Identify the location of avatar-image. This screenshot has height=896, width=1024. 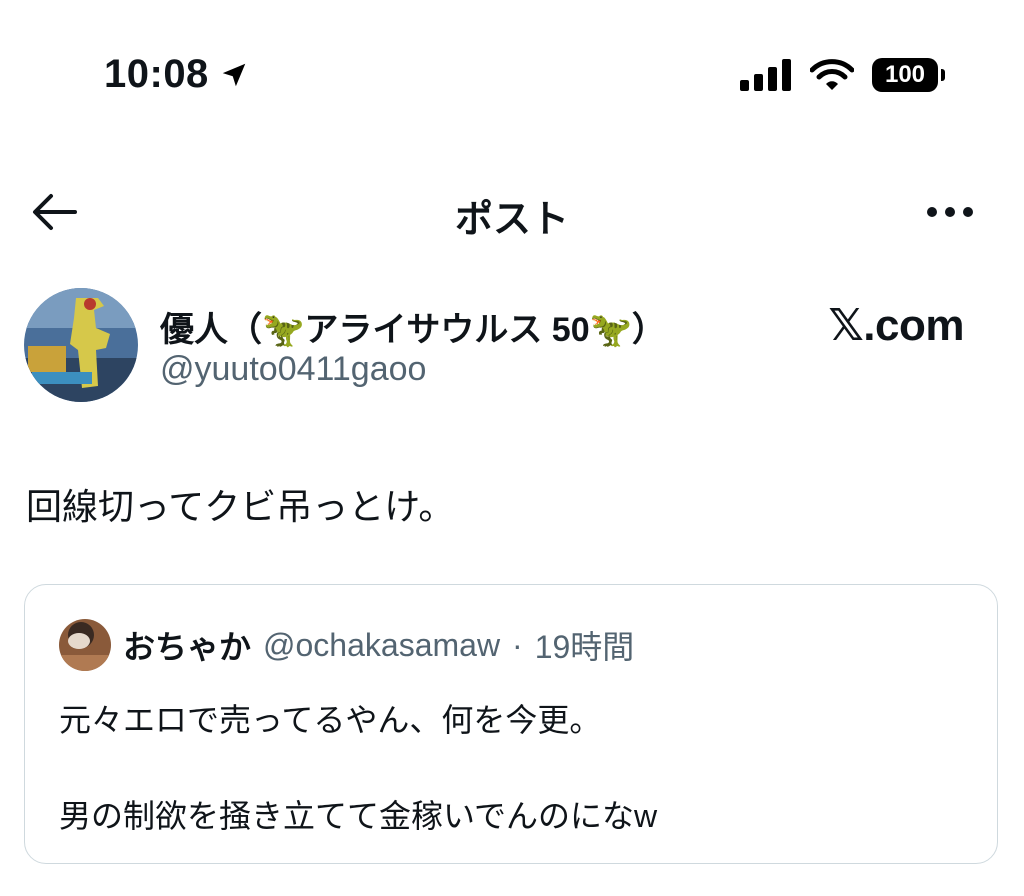
(81, 345).